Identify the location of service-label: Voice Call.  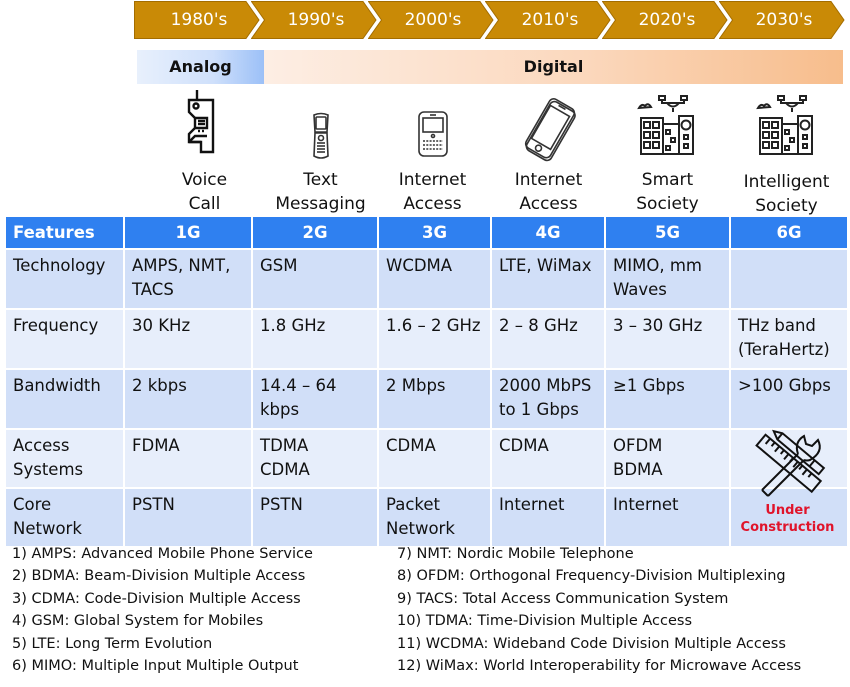
(204, 192).